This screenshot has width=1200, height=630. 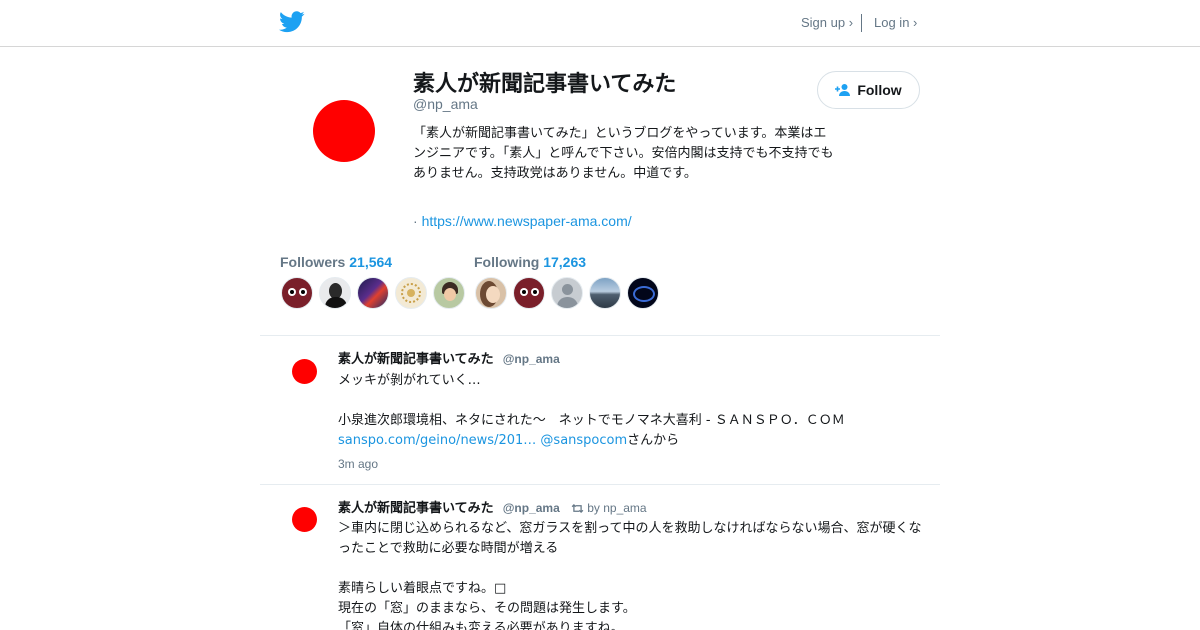 I want to click on retweet-by: by np_ama, so click(x=616, y=508).